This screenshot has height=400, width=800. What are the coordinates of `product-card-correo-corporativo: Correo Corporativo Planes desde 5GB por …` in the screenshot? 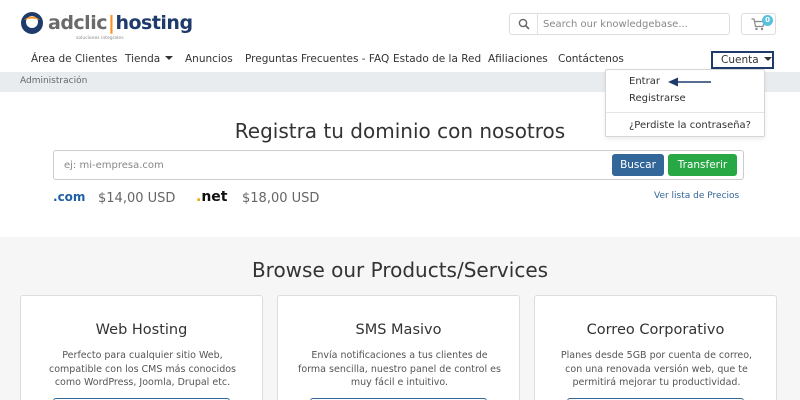 It's located at (655, 347).